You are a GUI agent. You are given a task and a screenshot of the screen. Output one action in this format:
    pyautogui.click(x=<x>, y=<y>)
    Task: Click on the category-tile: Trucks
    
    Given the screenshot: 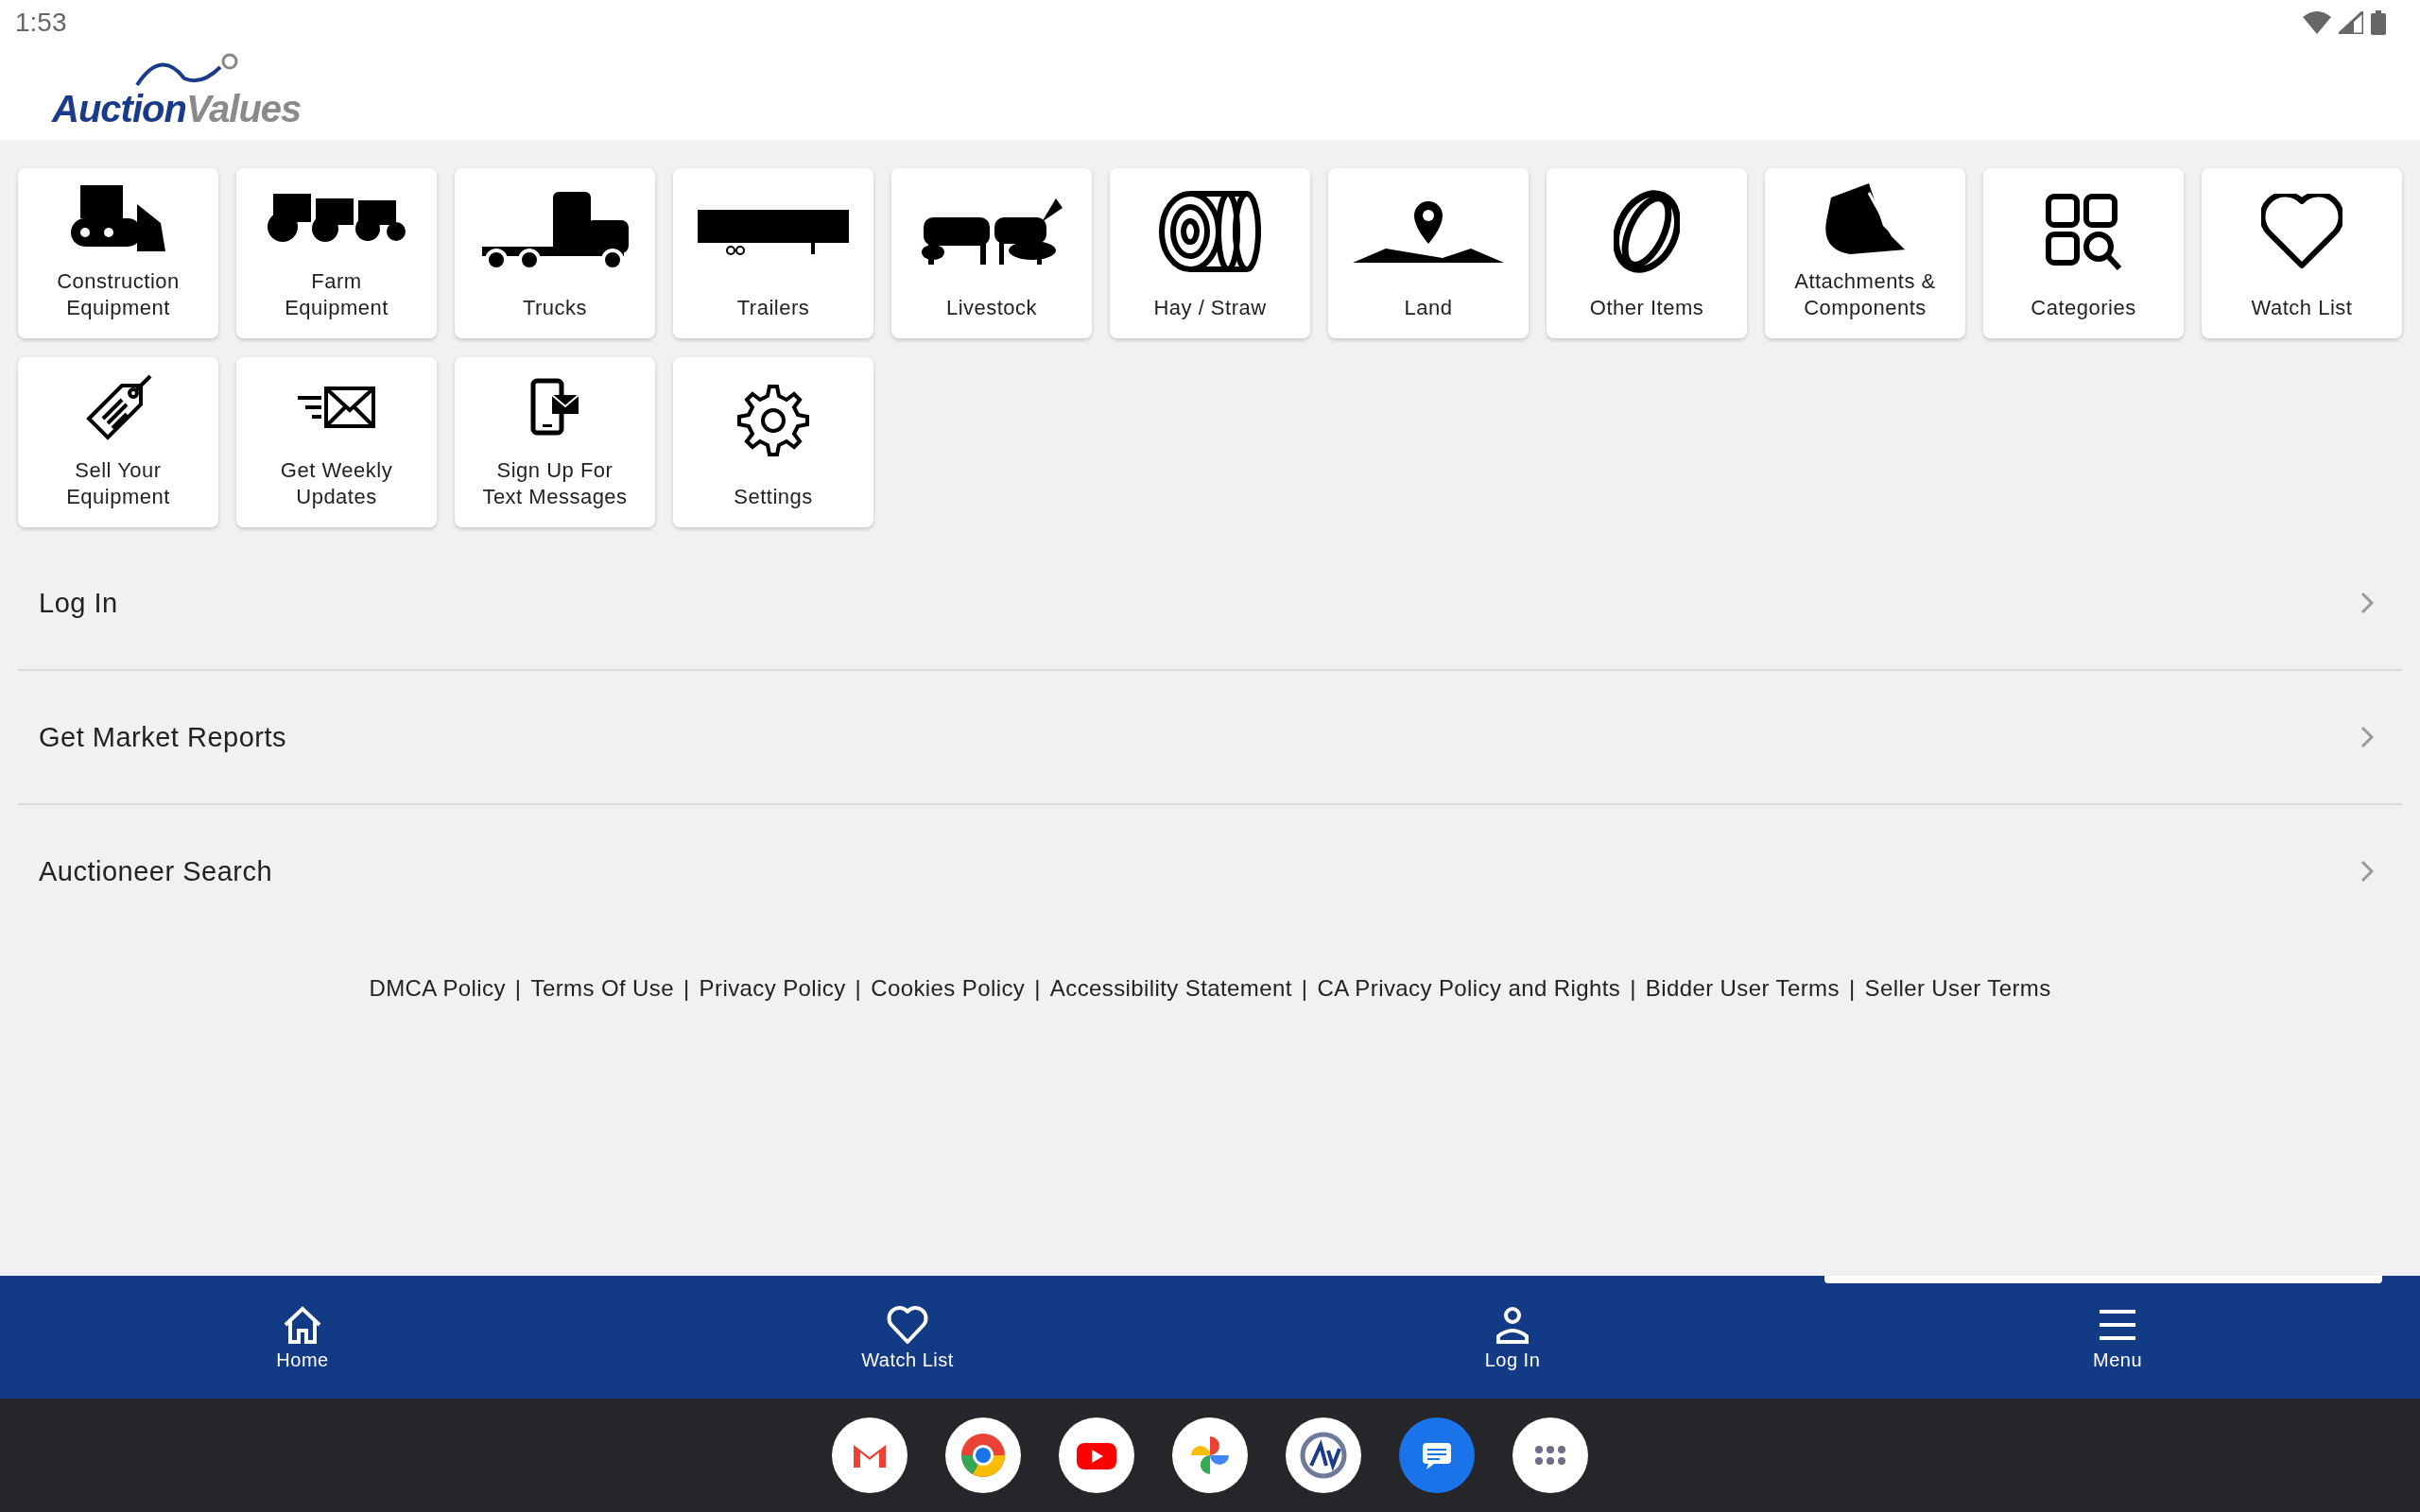 What is the action you would take?
    pyautogui.click(x=555, y=253)
    